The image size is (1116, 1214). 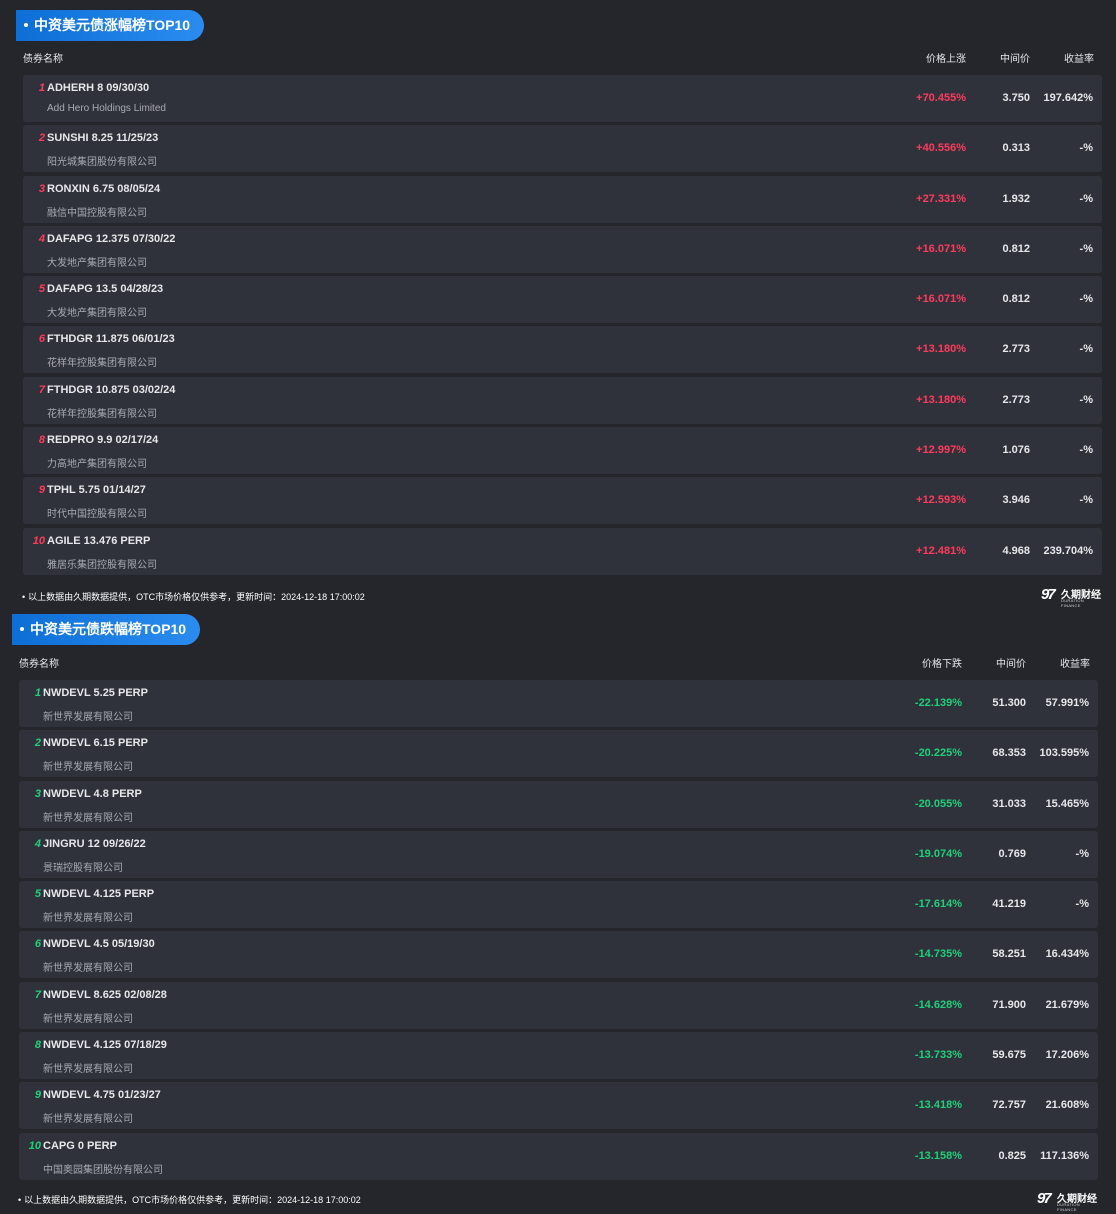 What do you see at coordinates (102, 364) in the screenshot?
I see `issuer-name: 花样年控股集团有限公司` at bounding box center [102, 364].